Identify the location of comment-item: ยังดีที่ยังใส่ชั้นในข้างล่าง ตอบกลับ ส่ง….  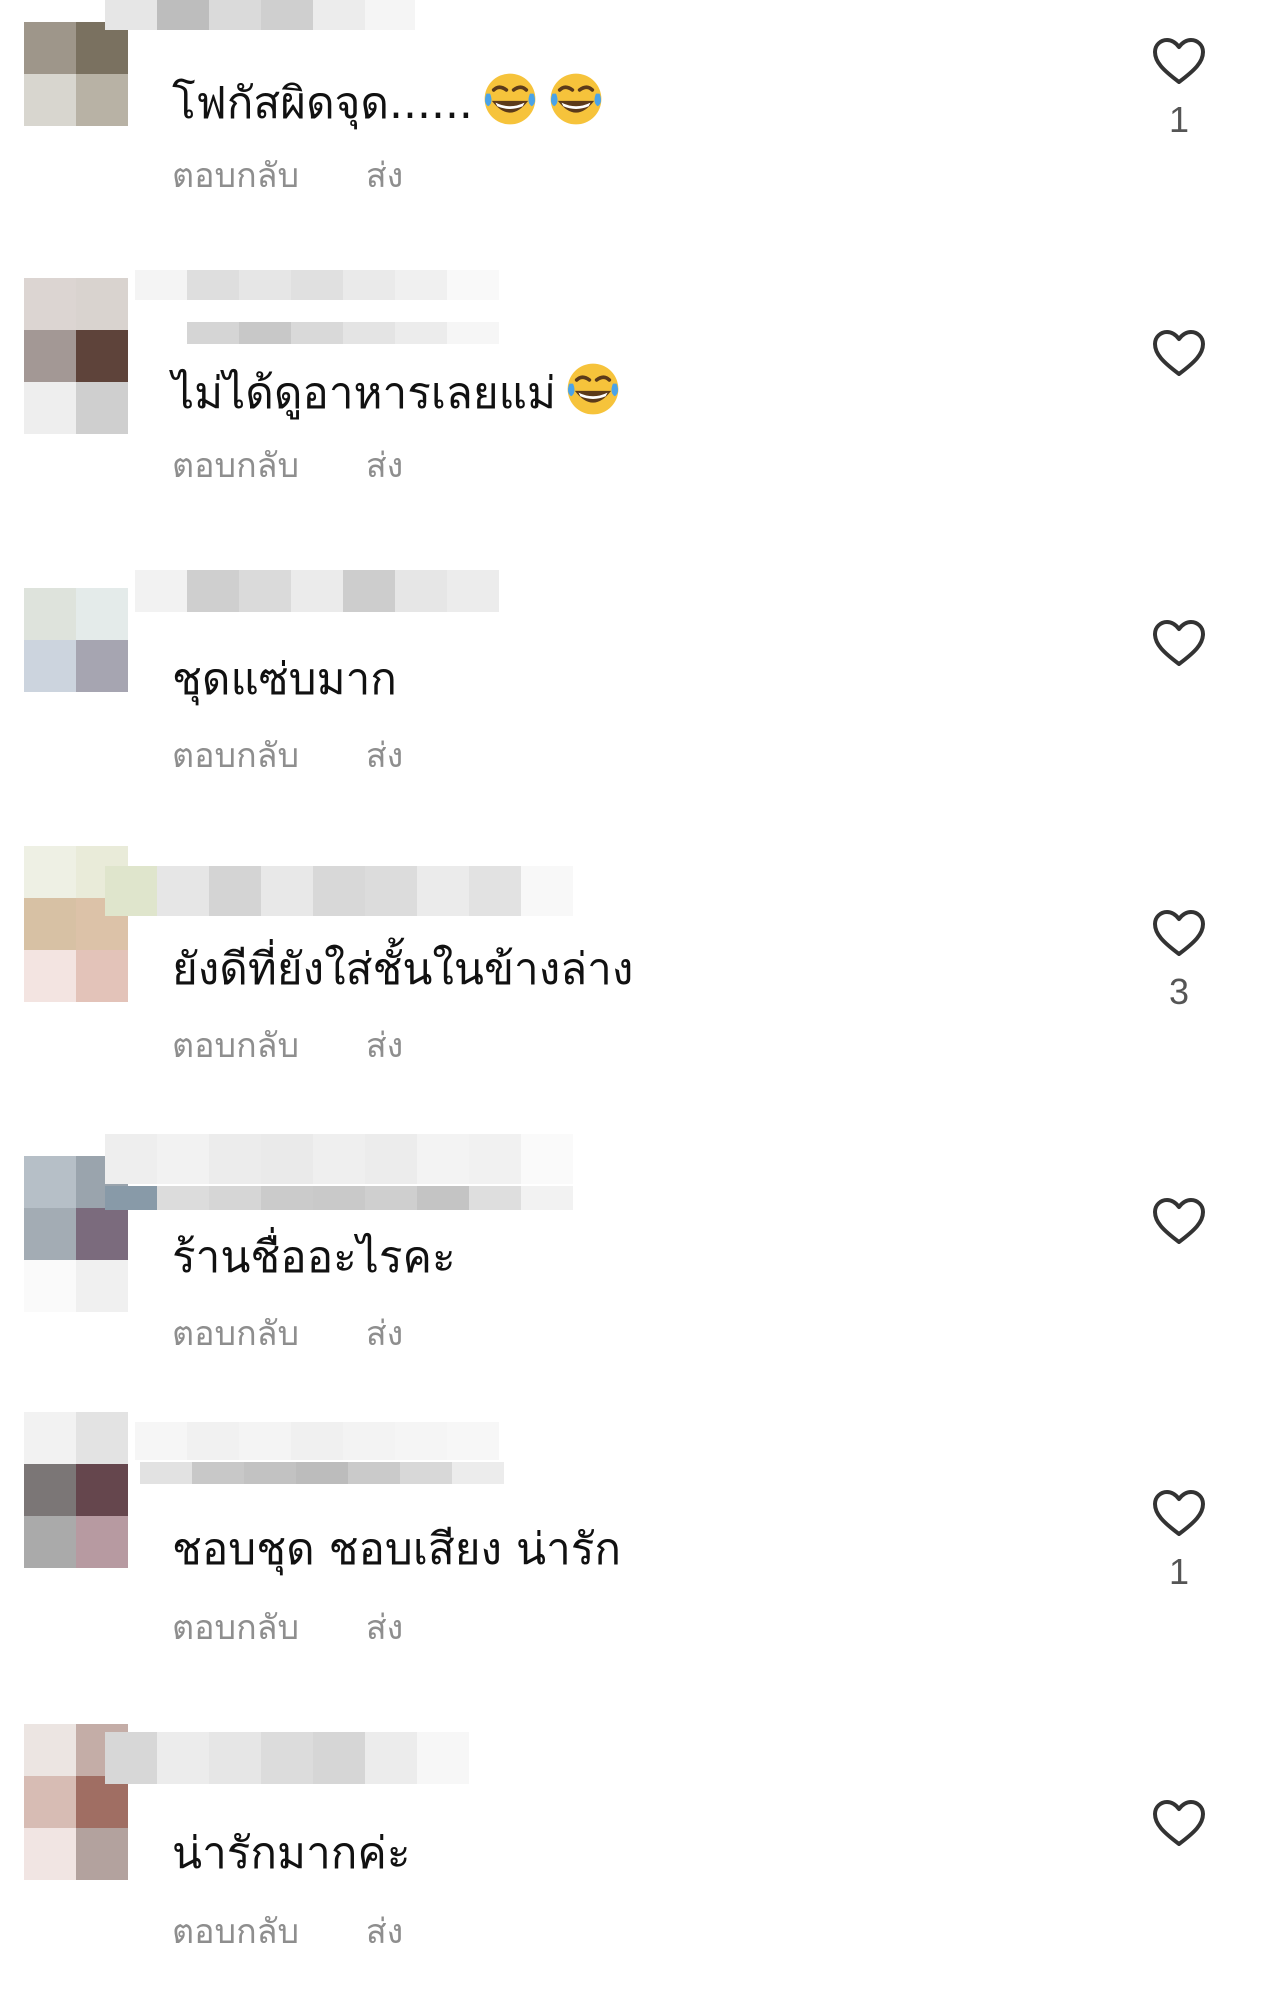
(640, 991).